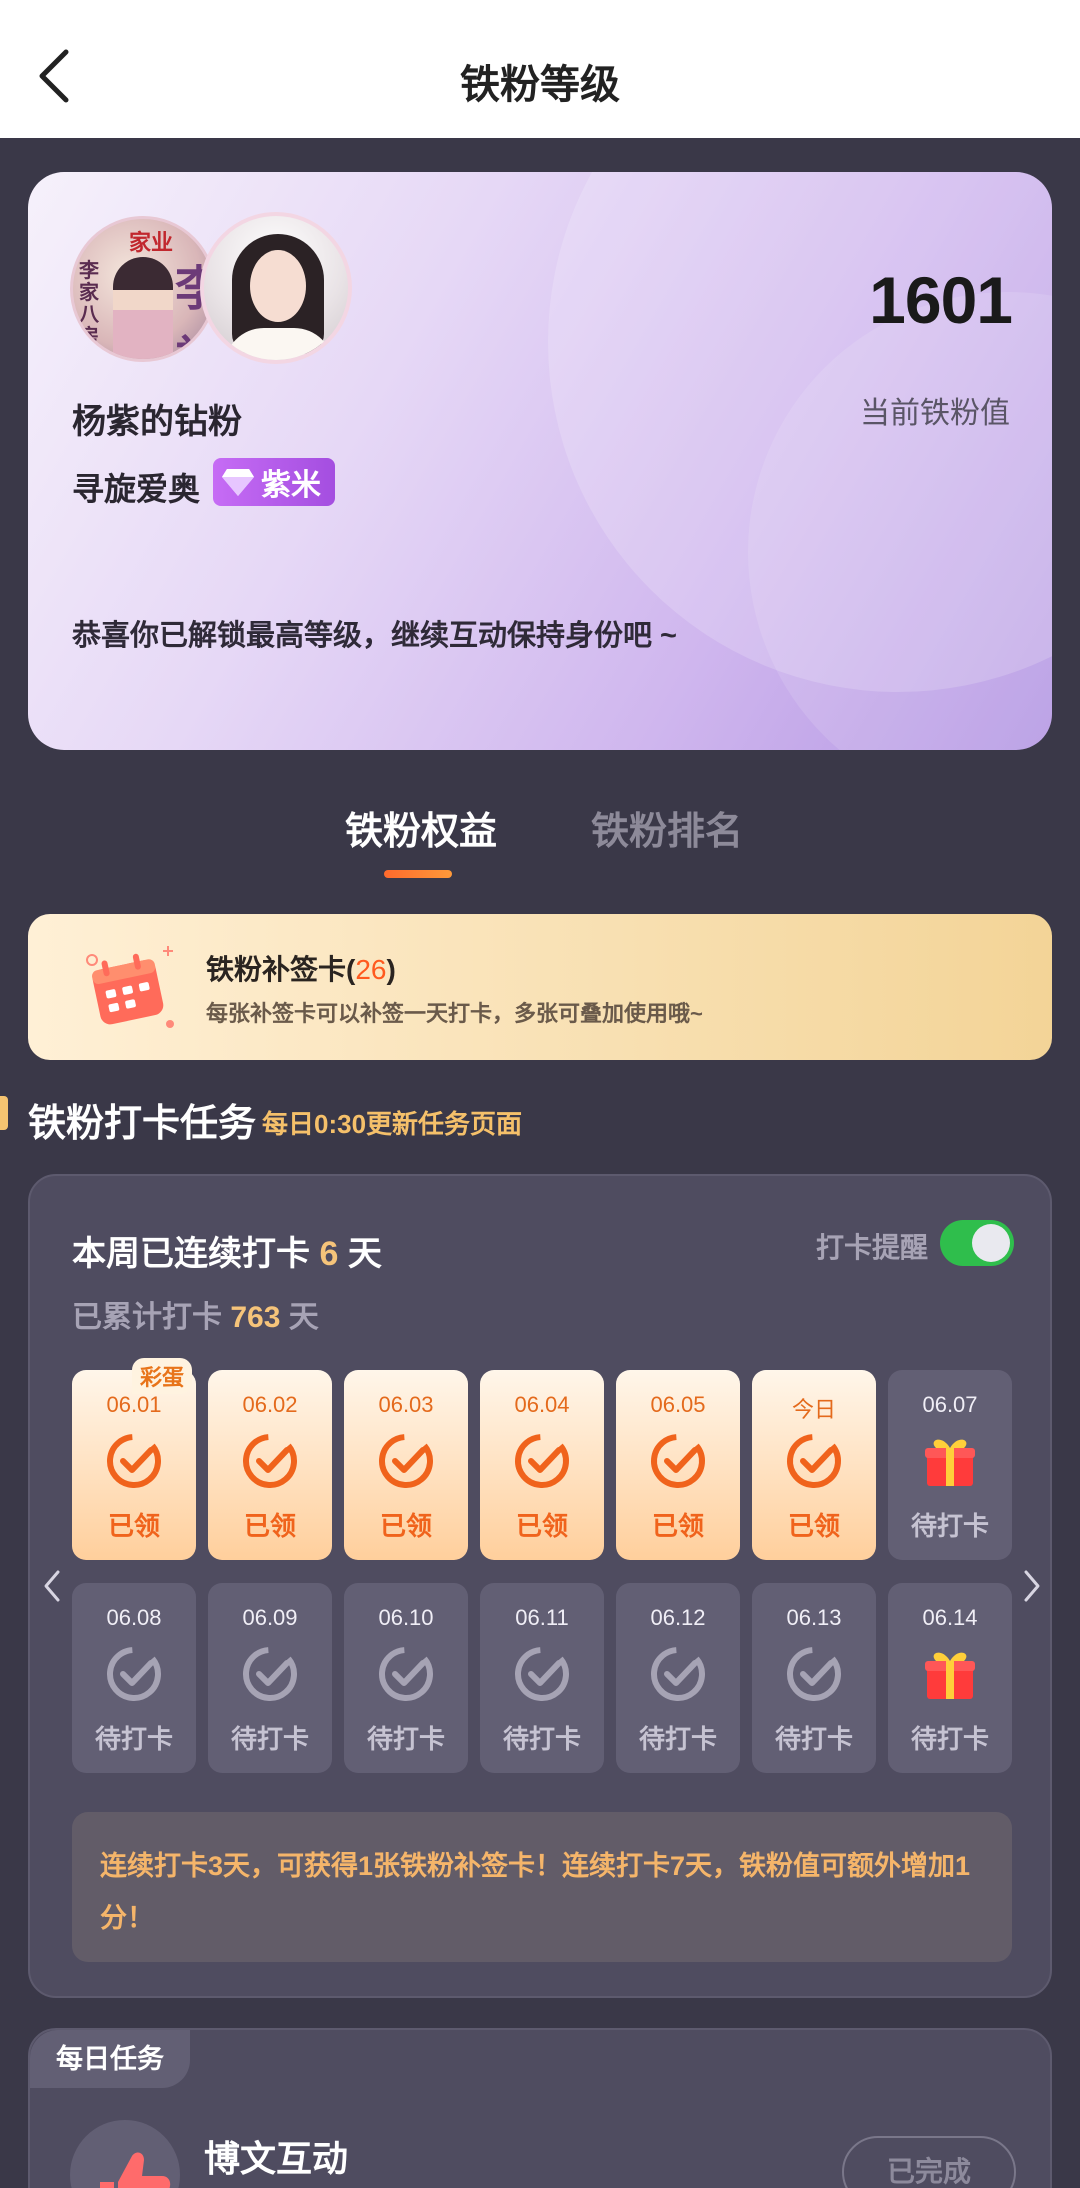 The height and width of the screenshot is (2188, 1080). I want to click on user-avatar, so click(276, 288).